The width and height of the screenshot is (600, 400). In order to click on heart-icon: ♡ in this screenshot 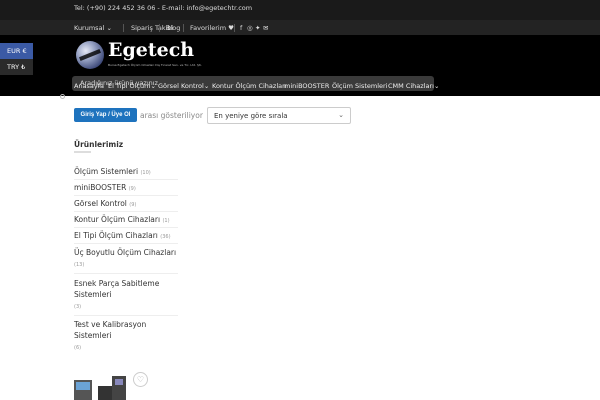, I will do `click(140, 379)`.